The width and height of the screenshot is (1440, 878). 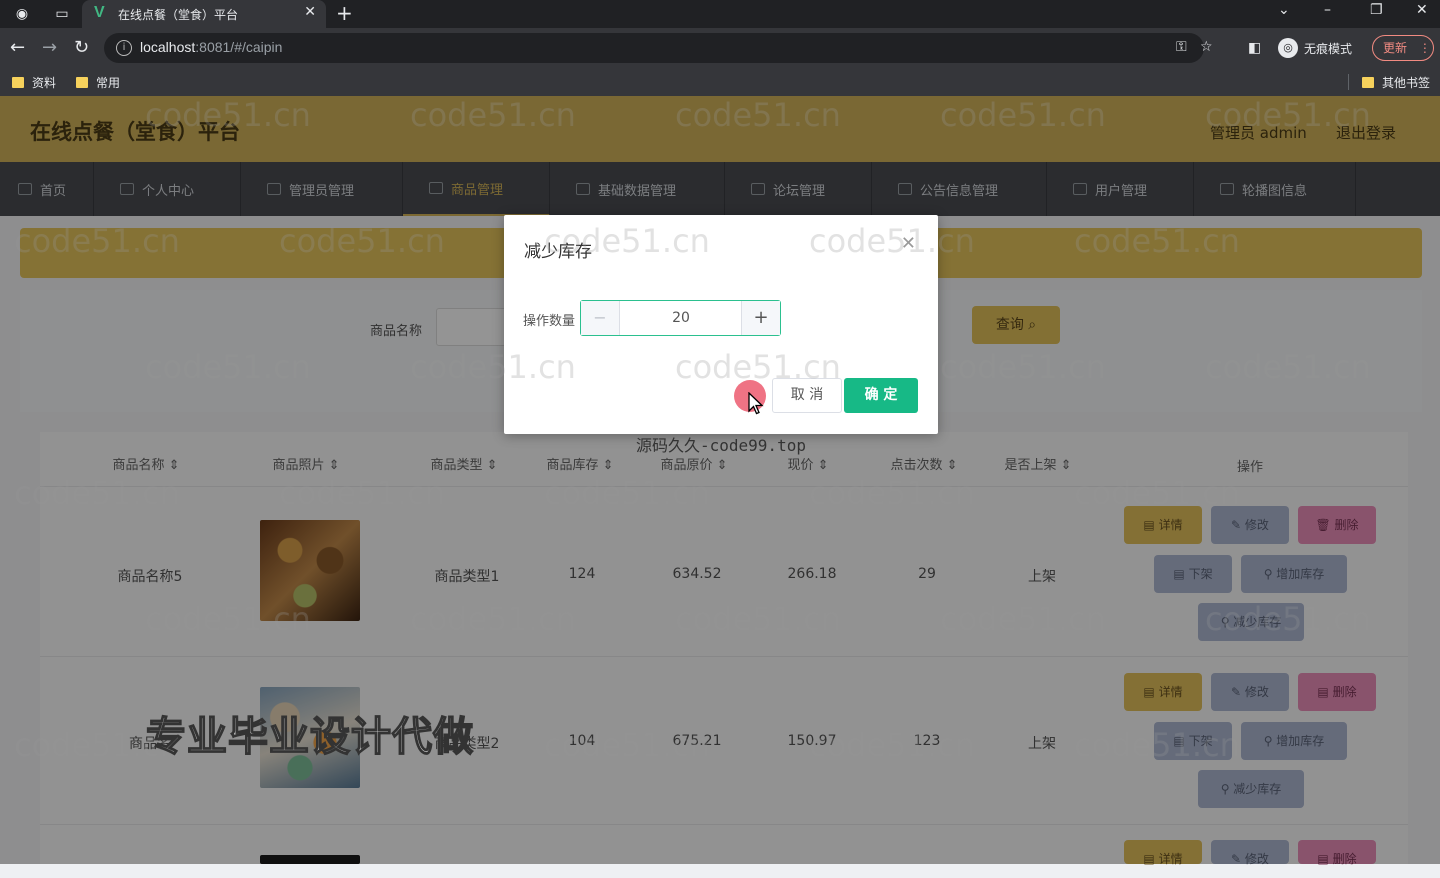 What do you see at coordinates (1424, 48) in the screenshot?
I see `more-menu-icon: ⋮` at bounding box center [1424, 48].